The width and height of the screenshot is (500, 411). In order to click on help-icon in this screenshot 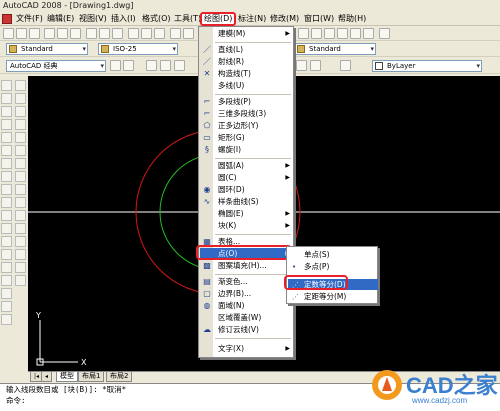, I will do `click(384, 33)`.